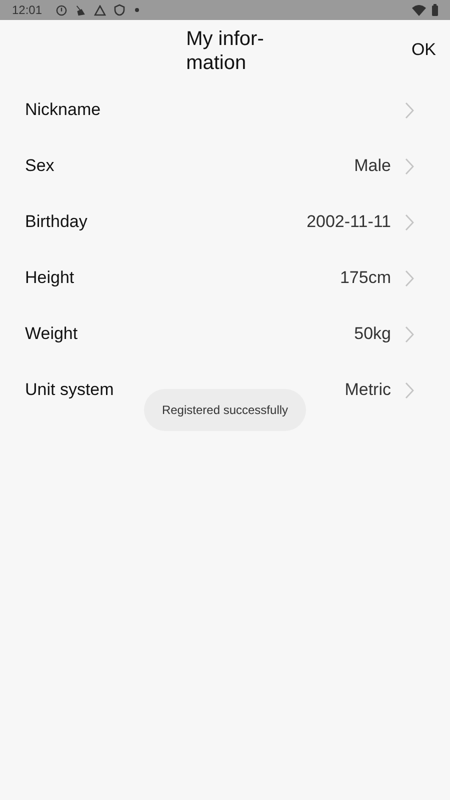  What do you see at coordinates (419, 10) in the screenshot?
I see `wifi-icon` at bounding box center [419, 10].